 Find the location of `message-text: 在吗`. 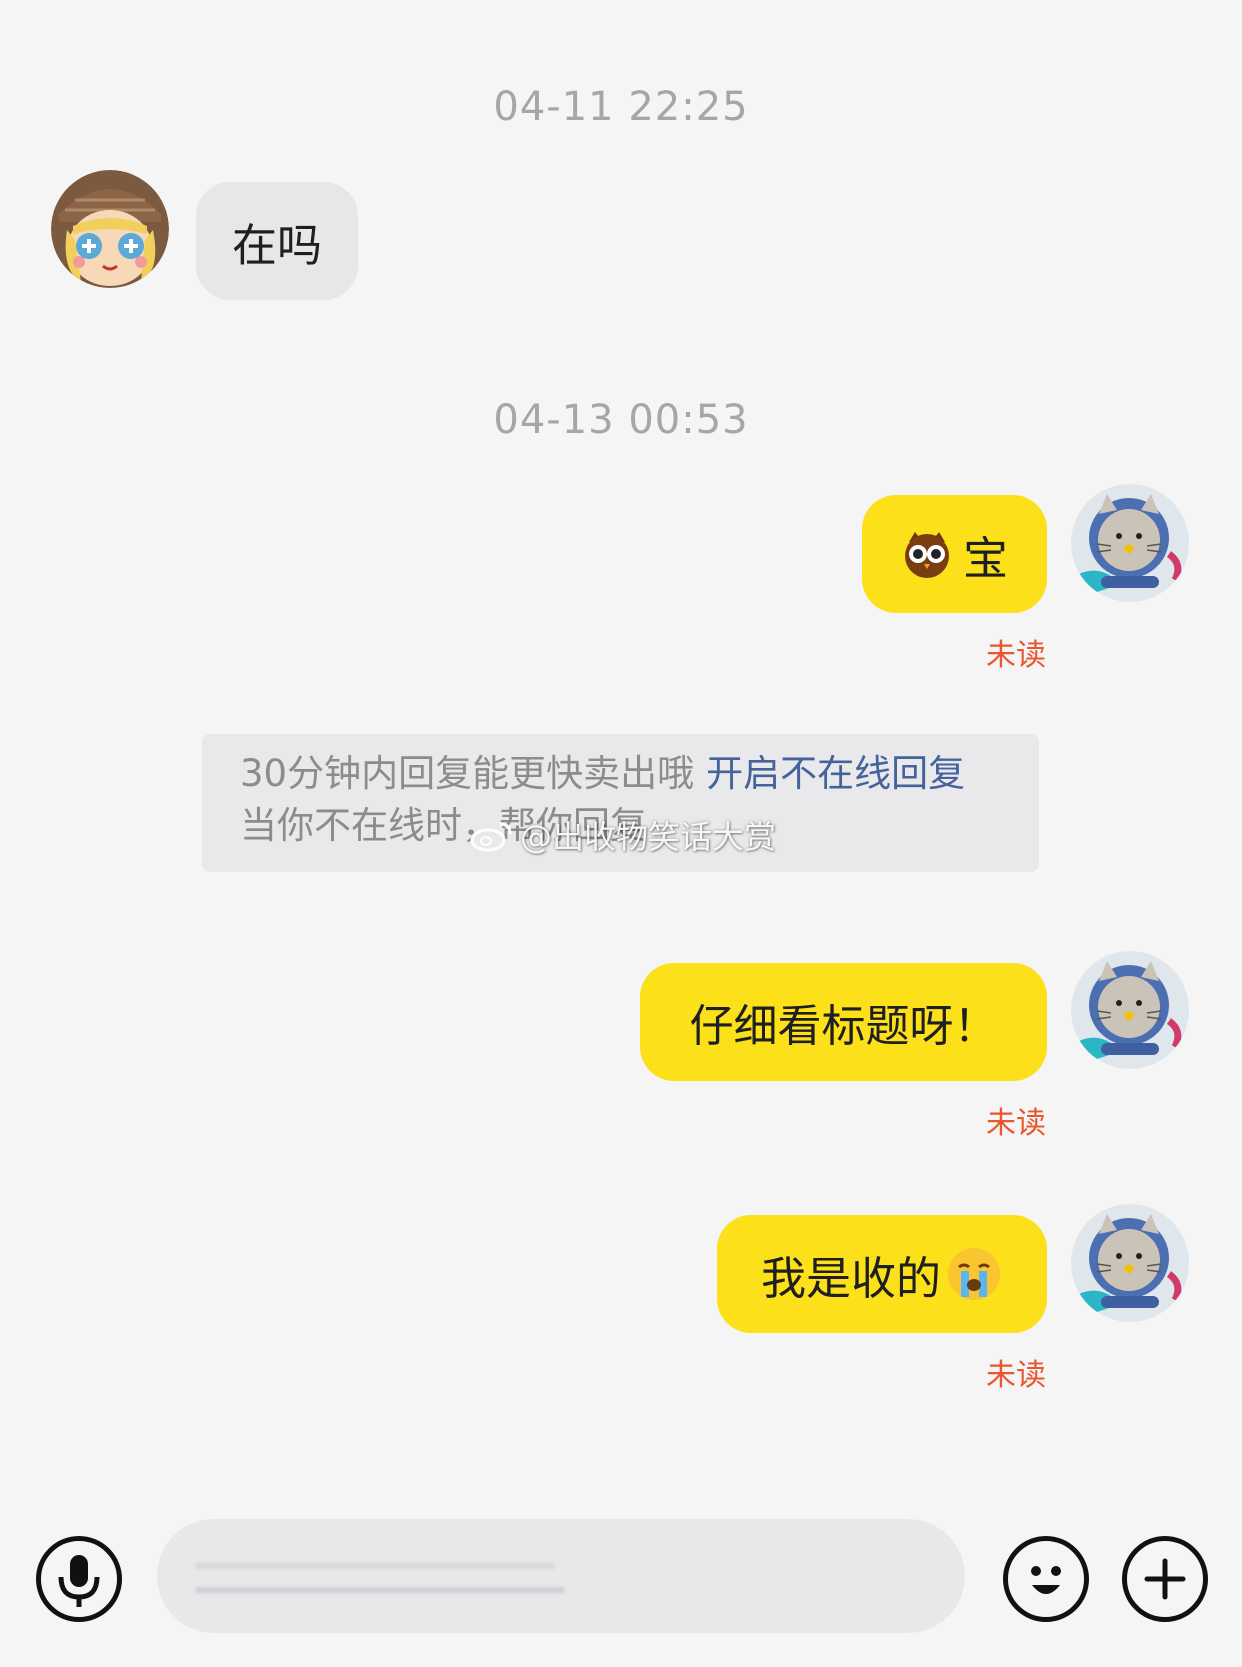

message-text: 在吗 is located at coordinates (277, 245).